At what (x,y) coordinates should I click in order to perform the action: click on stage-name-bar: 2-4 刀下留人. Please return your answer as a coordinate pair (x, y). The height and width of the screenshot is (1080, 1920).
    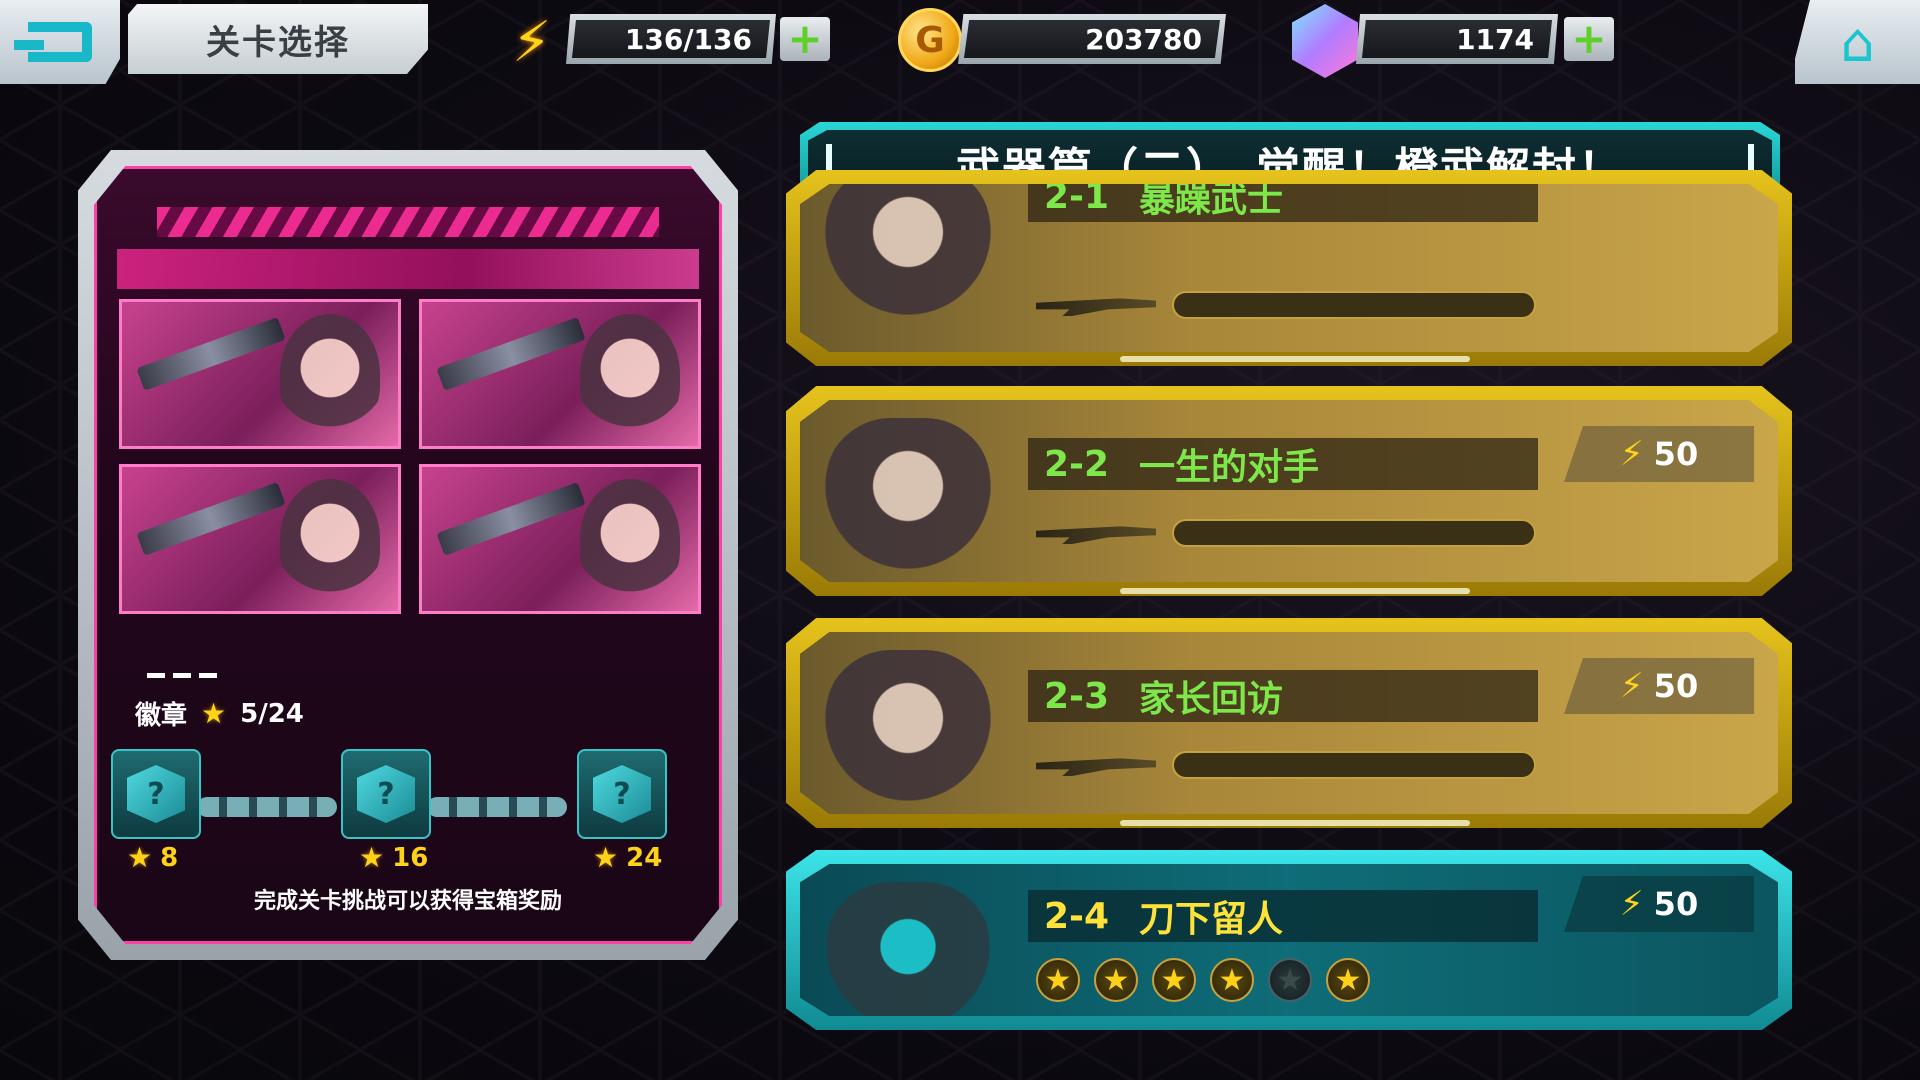
    Looking at the image, I should click on (1283, 916).